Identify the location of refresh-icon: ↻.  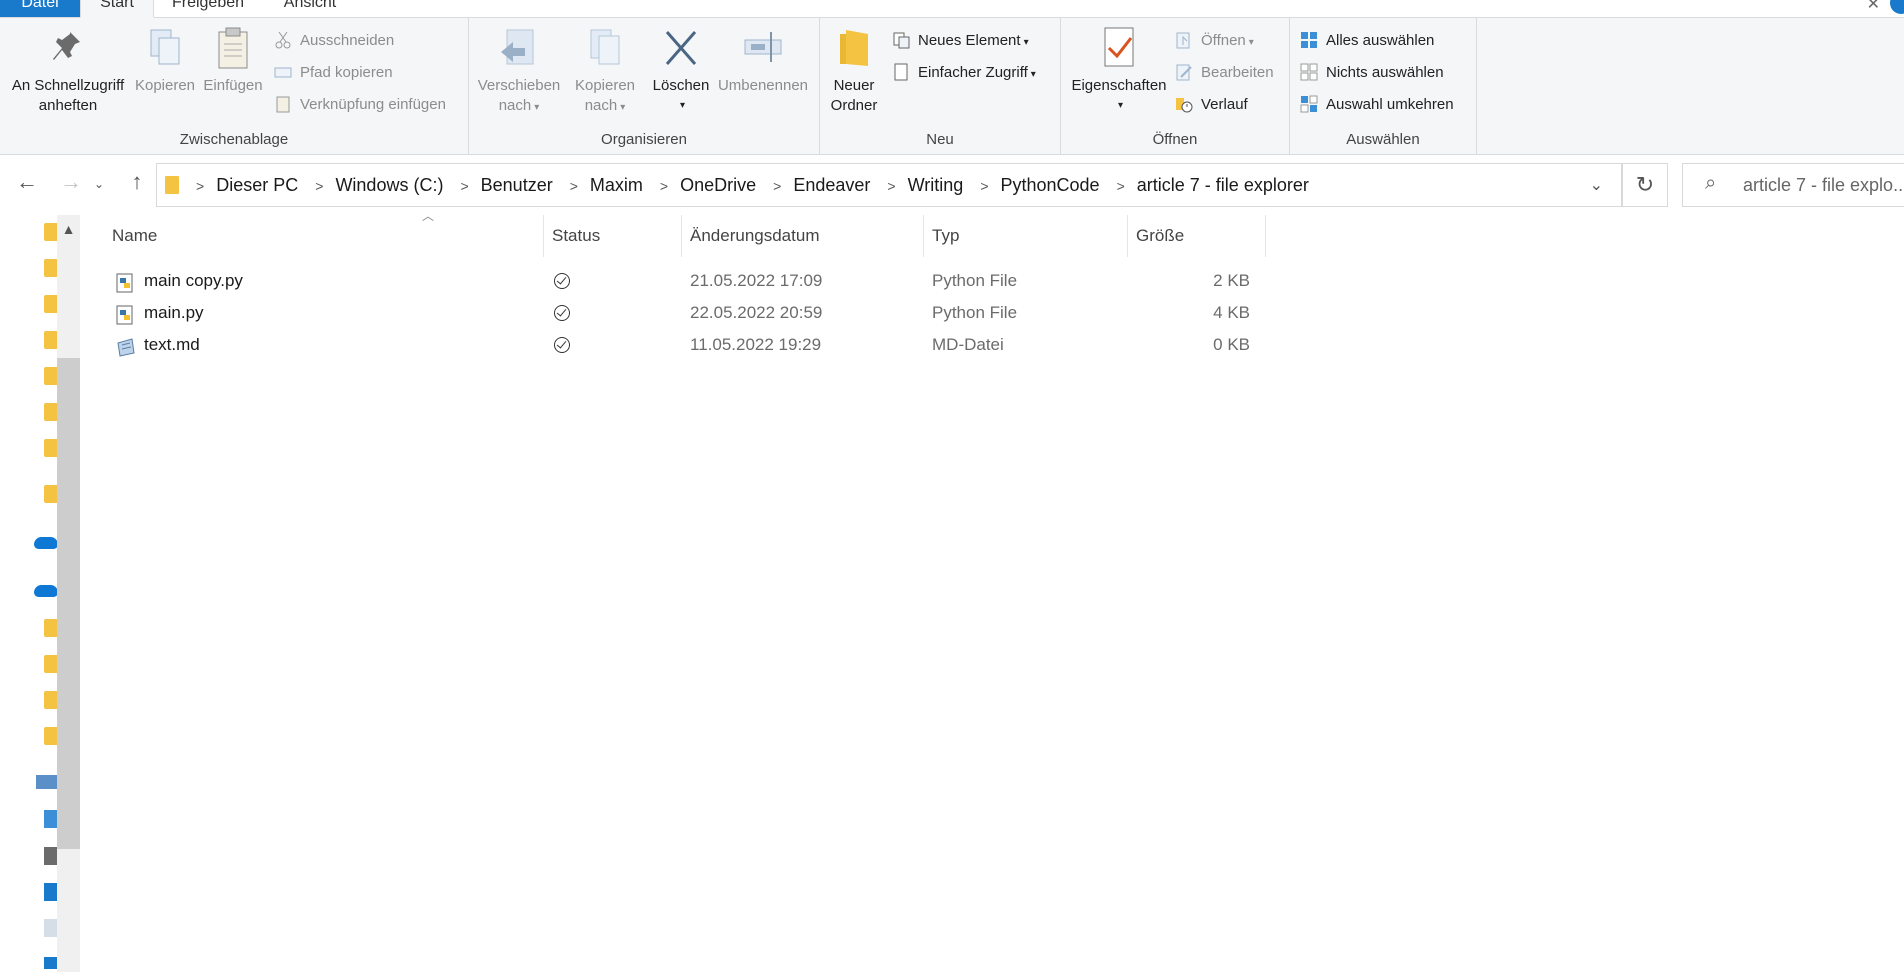
(1645, 185).